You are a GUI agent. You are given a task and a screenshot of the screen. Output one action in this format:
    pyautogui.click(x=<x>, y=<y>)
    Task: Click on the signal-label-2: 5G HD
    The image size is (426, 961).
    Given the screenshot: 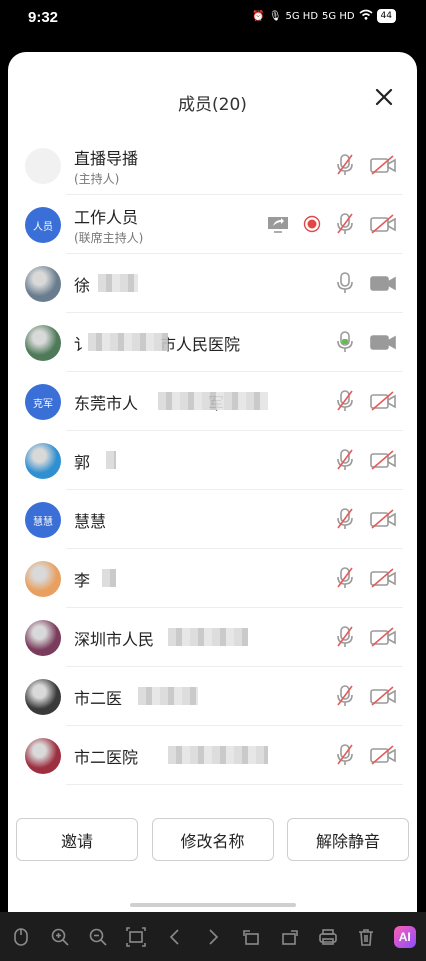 What is the action you would take?
    pyautogui.click(x=338, y=16)
    